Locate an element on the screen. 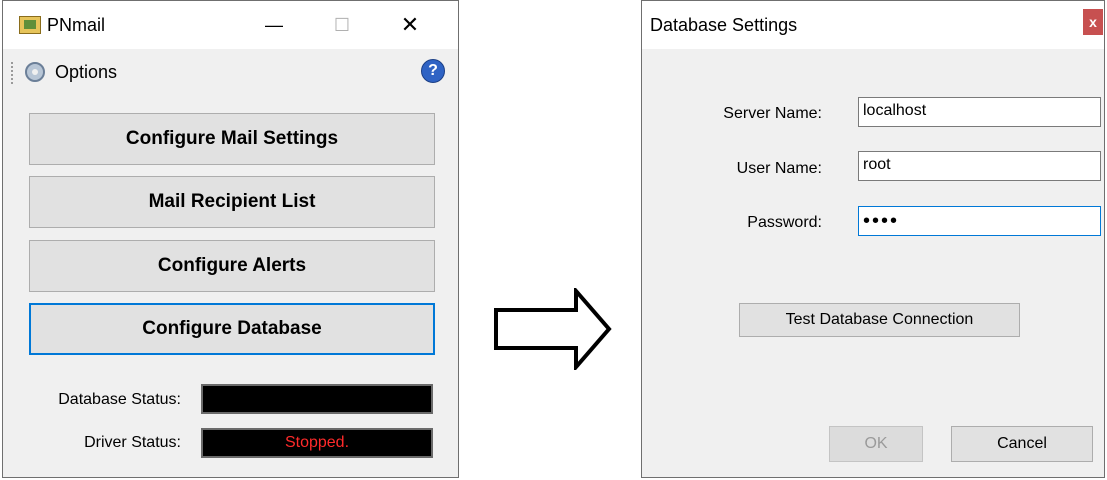 The width and height of the screenshot is (1107, 480). title-bar: PNmail — ☐ ✕ is located at coordinates (230, 25).